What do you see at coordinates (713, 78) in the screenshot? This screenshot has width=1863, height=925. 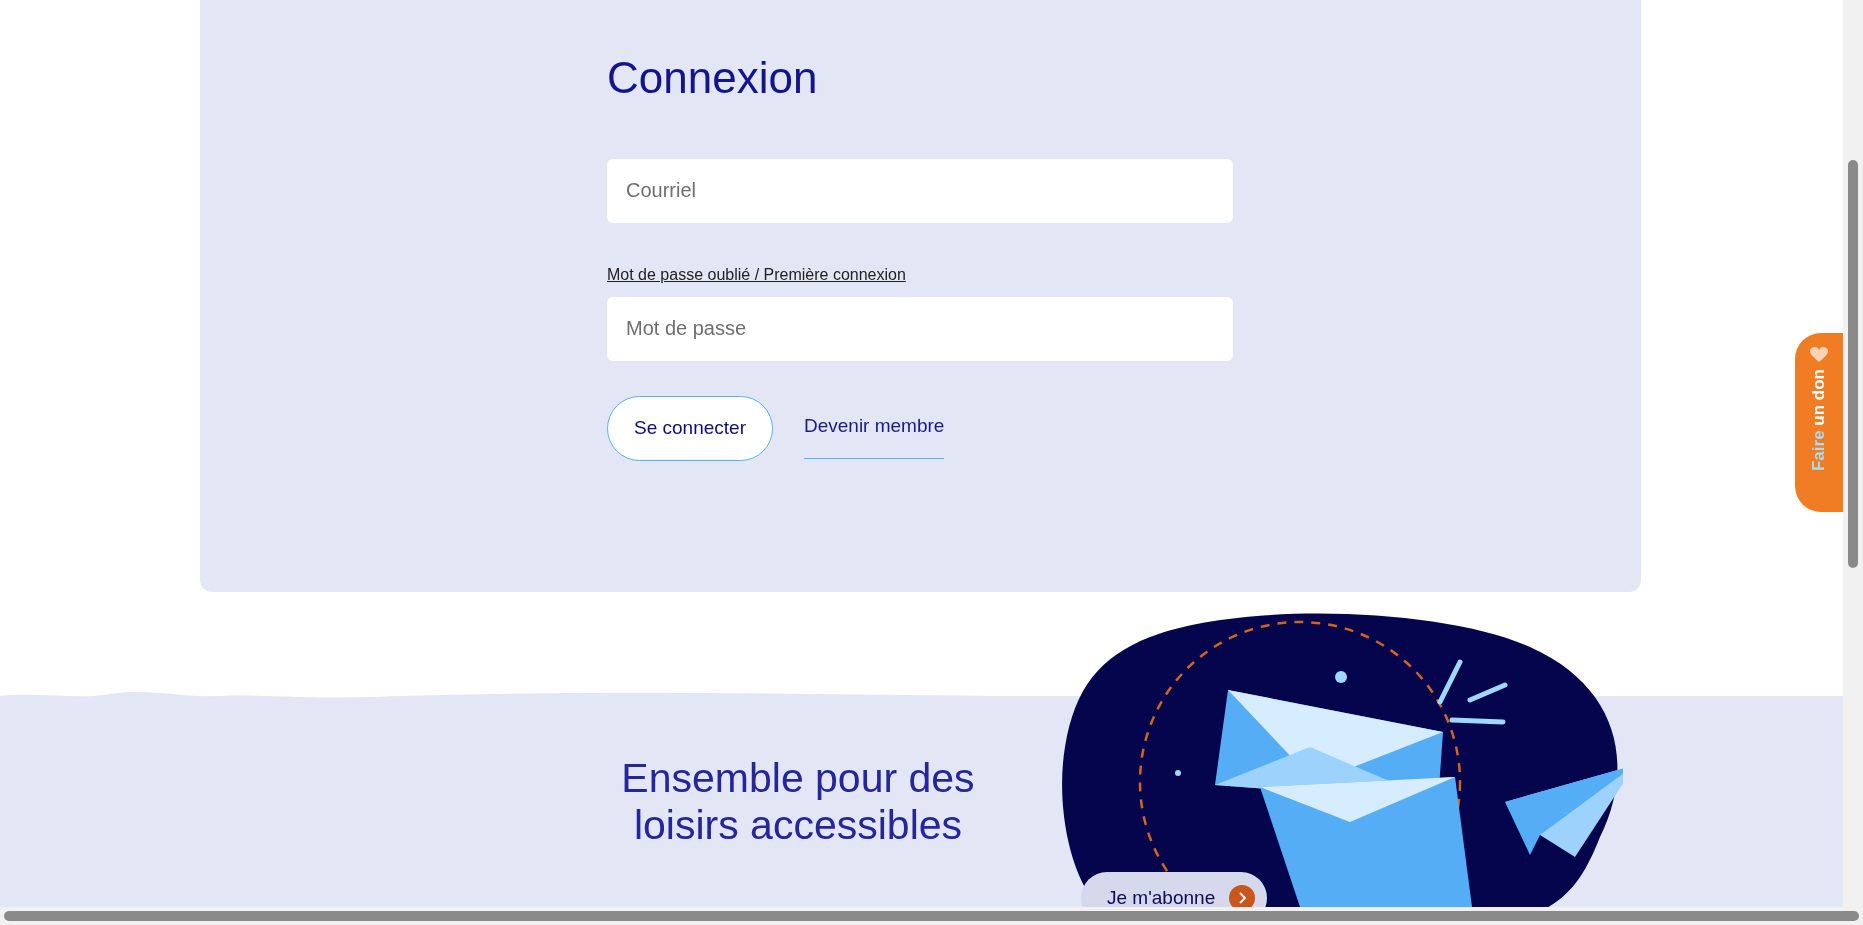 I see `login-title: Connexion` at bounding box center [713, 78].